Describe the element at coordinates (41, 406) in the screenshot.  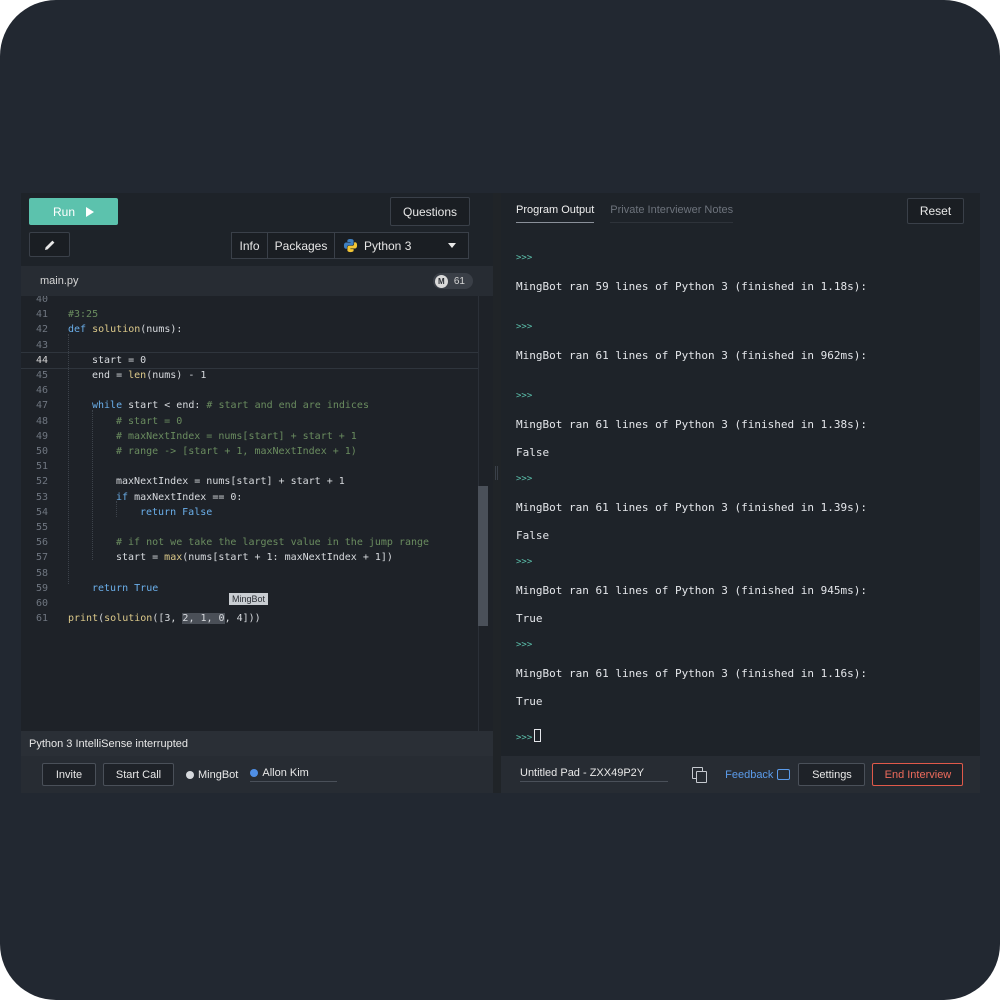
I see `line-number: 47` at that location.